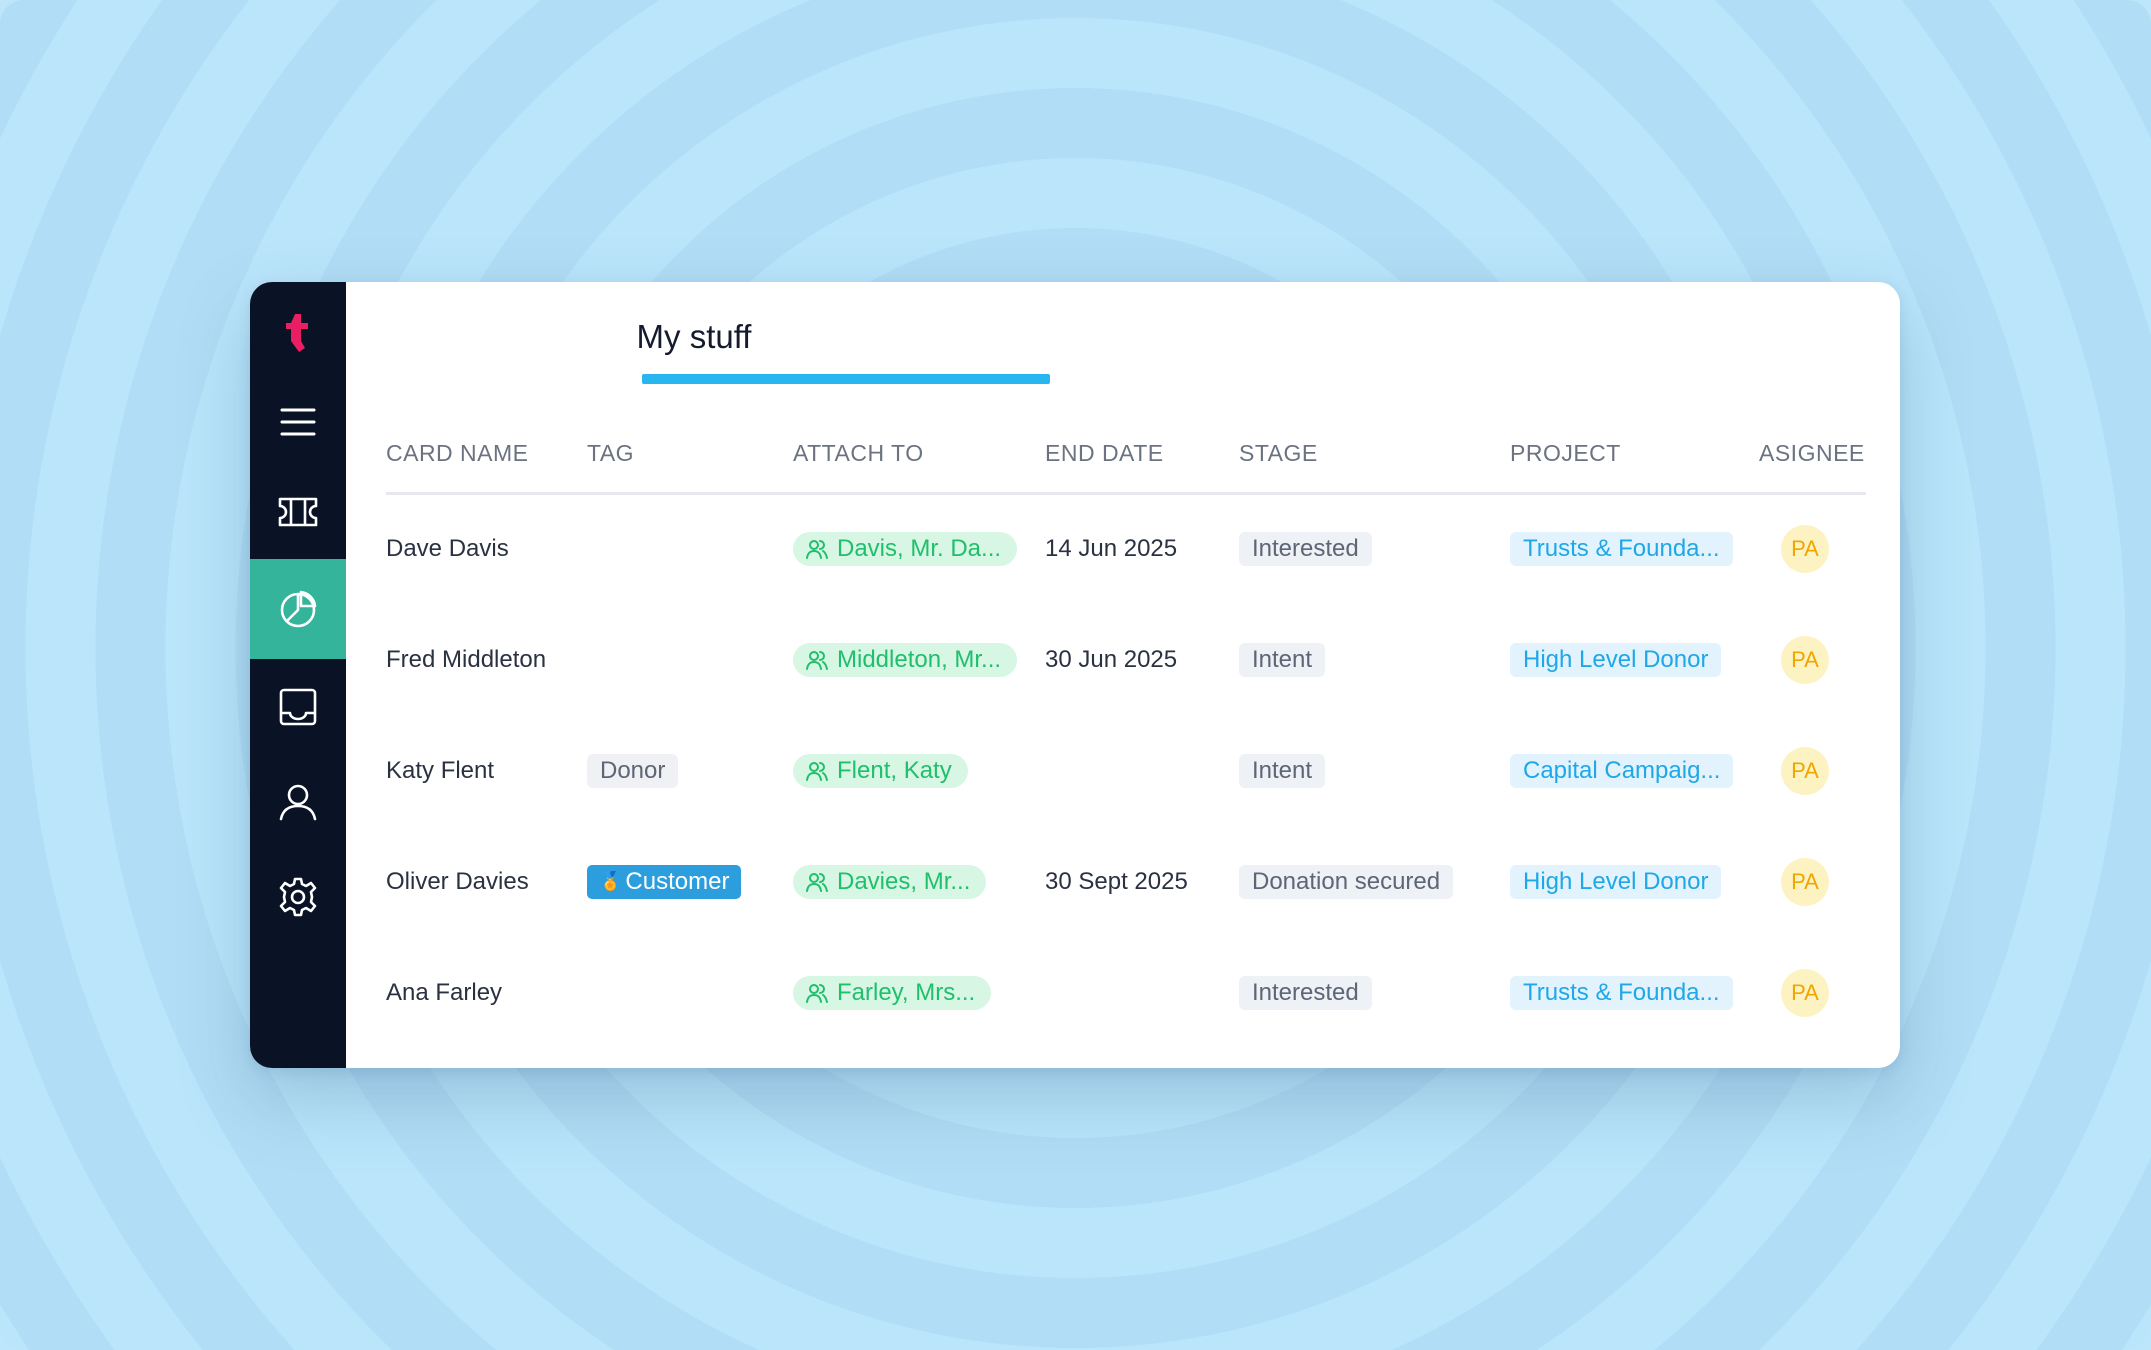  What do you see at coordinates (1278, 453) in the screenshot?
I see `header-stage: STAGE` at bounding box center [1278, 453].